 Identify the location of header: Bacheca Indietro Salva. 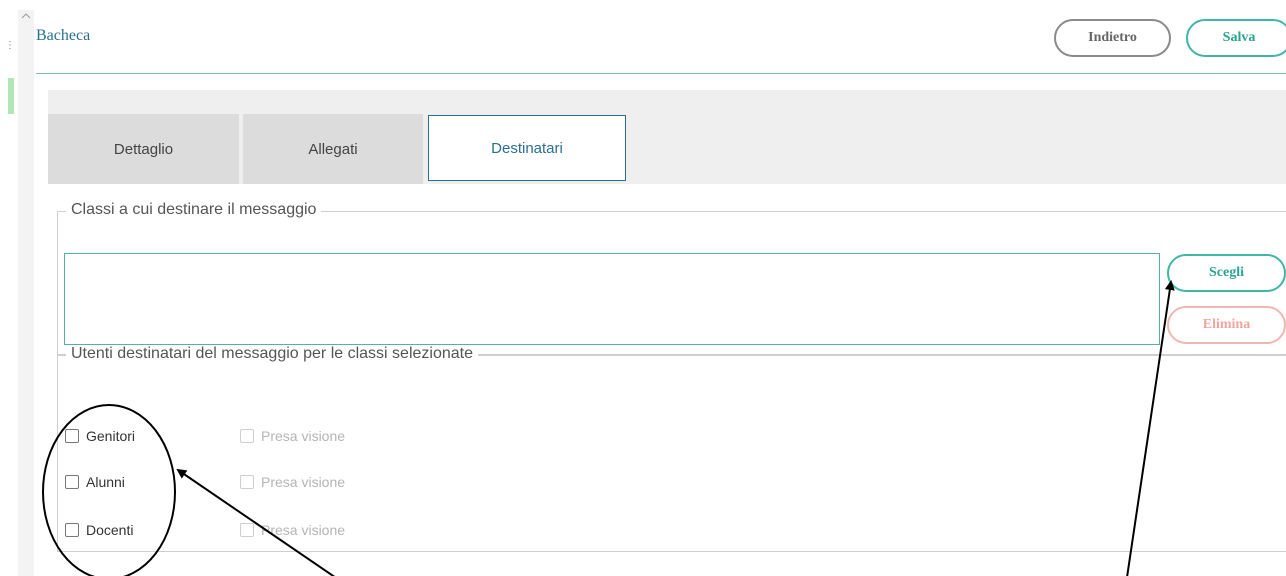
(661, 37).